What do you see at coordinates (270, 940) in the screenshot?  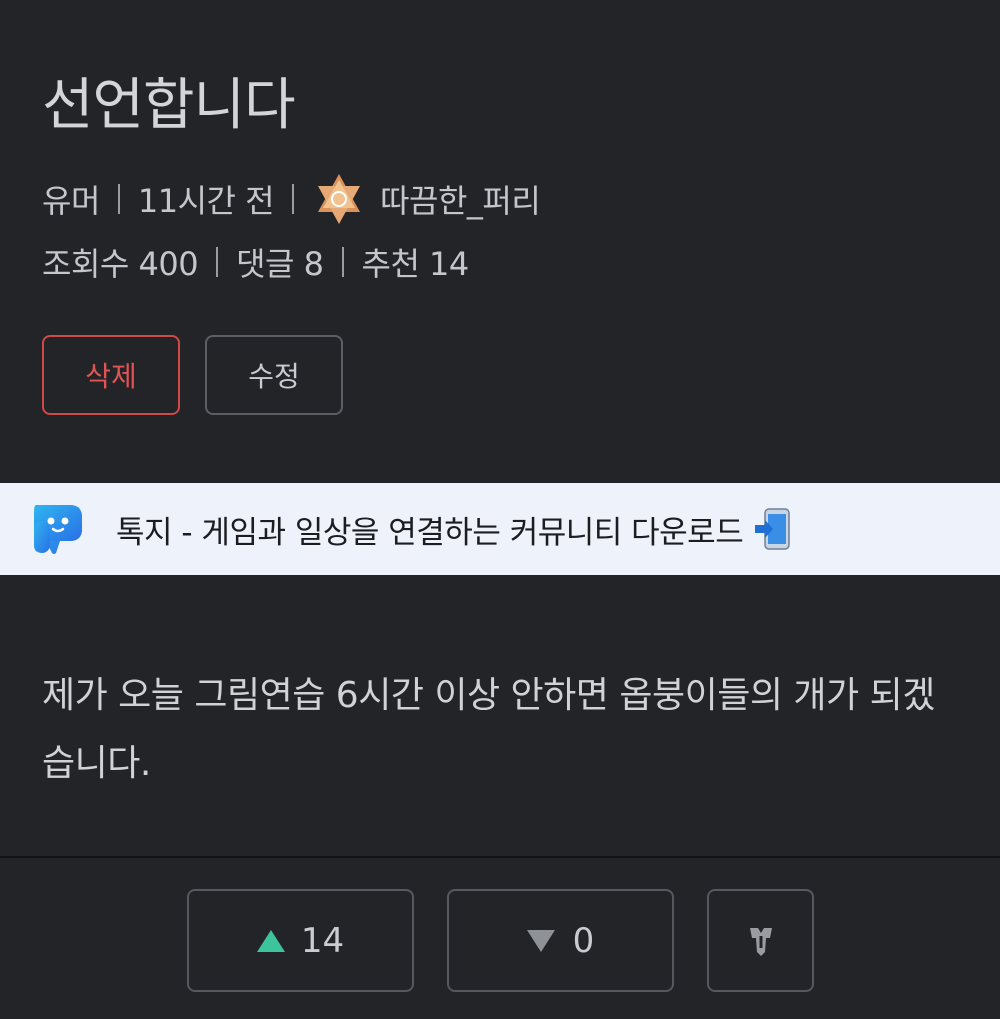 I see `upvote-icon` at bounding box center [270, 940].